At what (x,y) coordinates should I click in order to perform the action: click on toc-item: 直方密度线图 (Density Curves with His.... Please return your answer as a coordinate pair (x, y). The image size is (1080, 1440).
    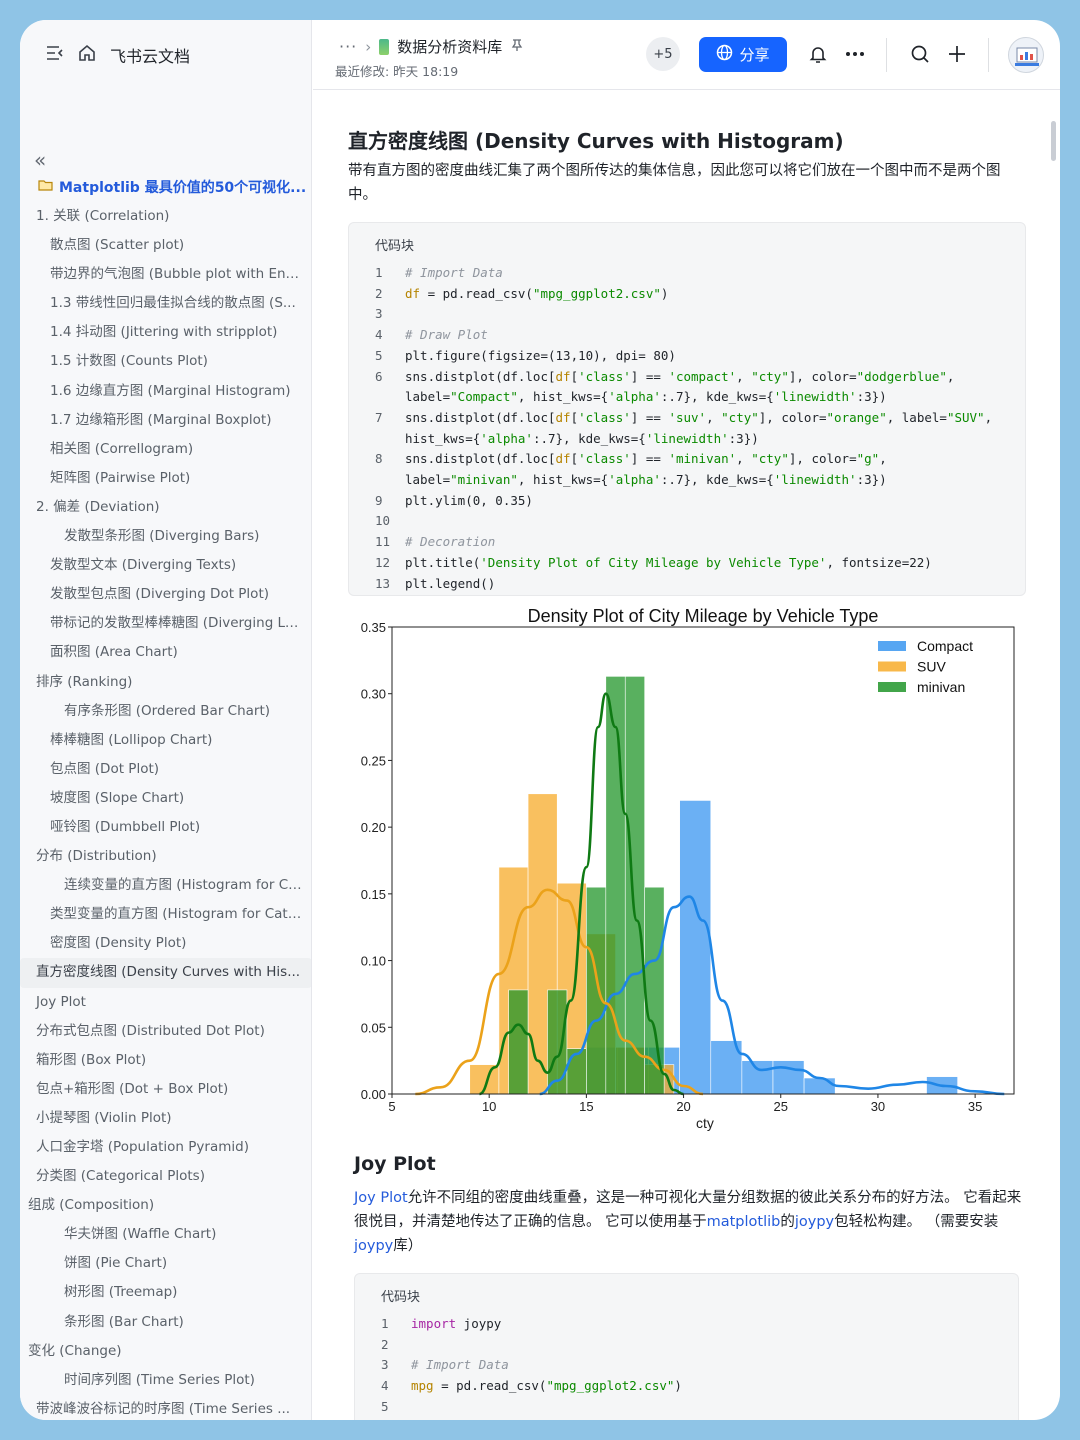
    Looking at the image, I should click on (165, 973).